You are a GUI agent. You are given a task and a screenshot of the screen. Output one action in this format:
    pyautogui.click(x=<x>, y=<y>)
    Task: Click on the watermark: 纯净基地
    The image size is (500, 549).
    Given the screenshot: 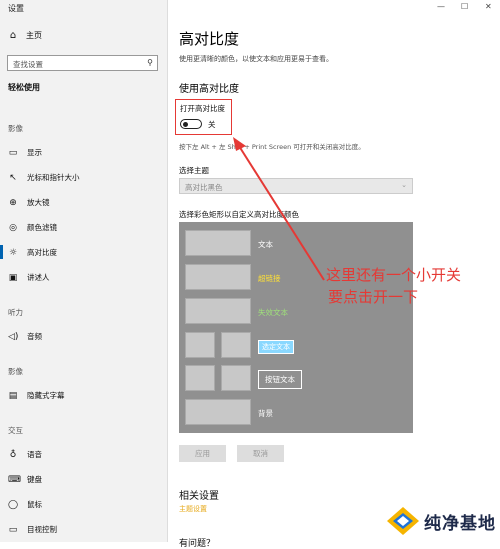 What is the action you would take?
    pyautogui.click(x=441, y=521)
    